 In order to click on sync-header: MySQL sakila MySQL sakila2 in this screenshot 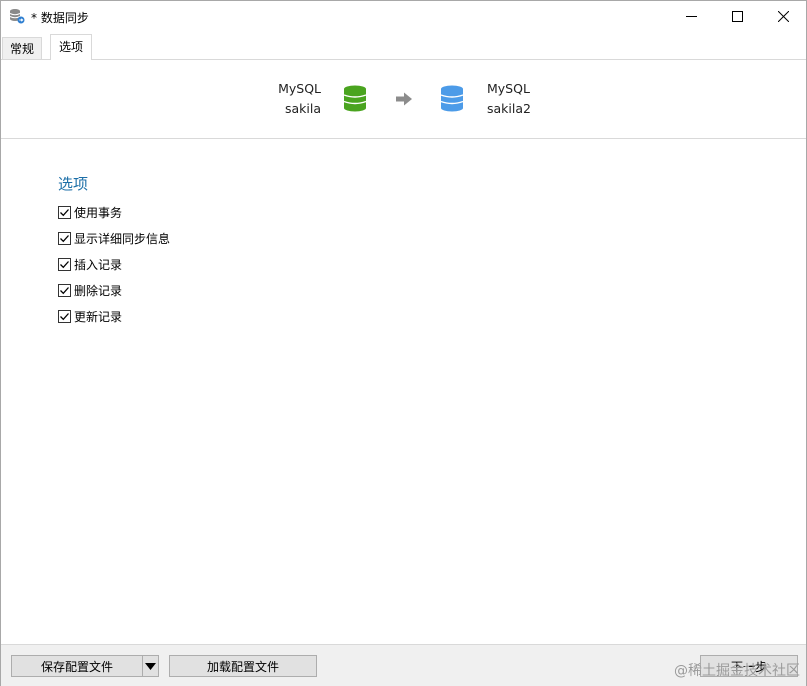, I will do `click(403, 99)`.